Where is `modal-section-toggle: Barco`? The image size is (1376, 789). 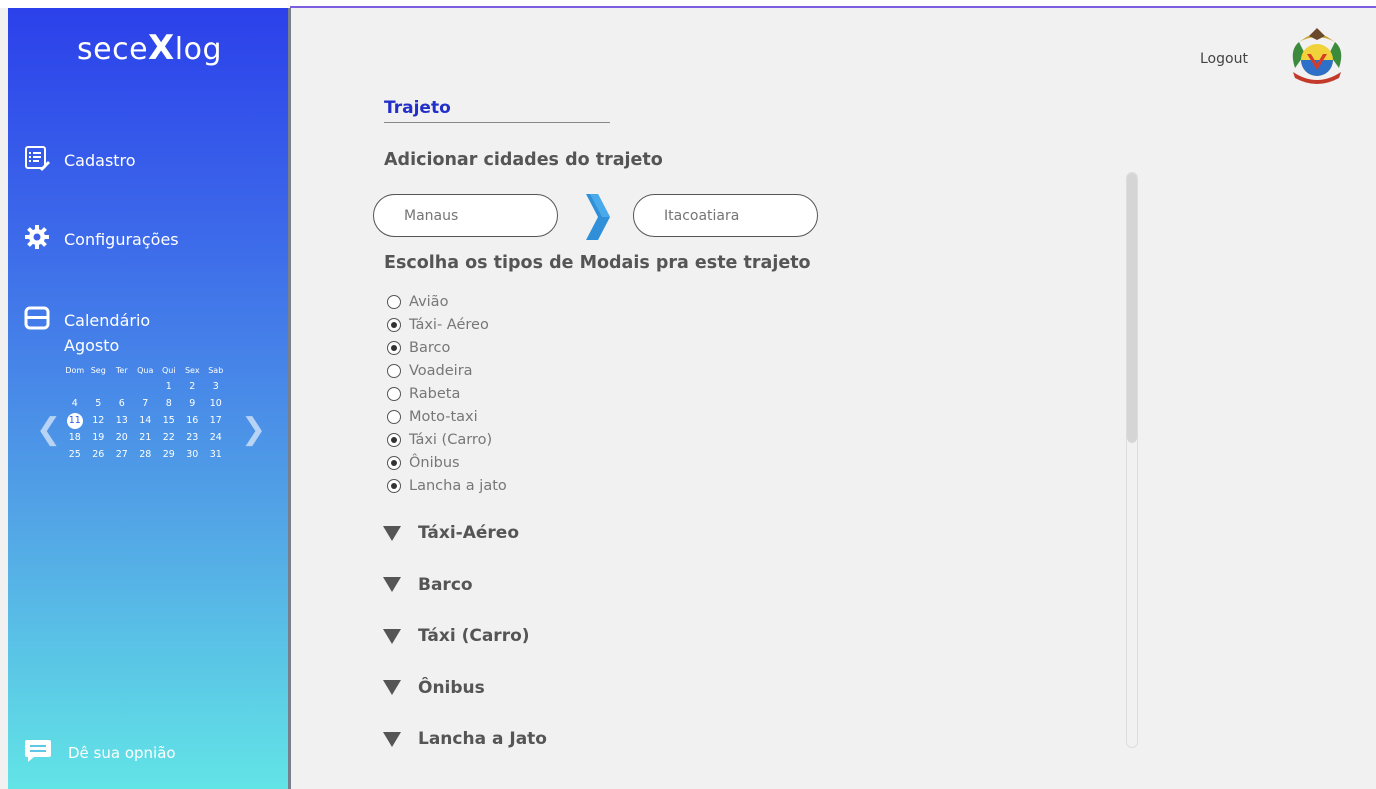 modal-section-toggle: Barco is located at coordinates (428, 585).